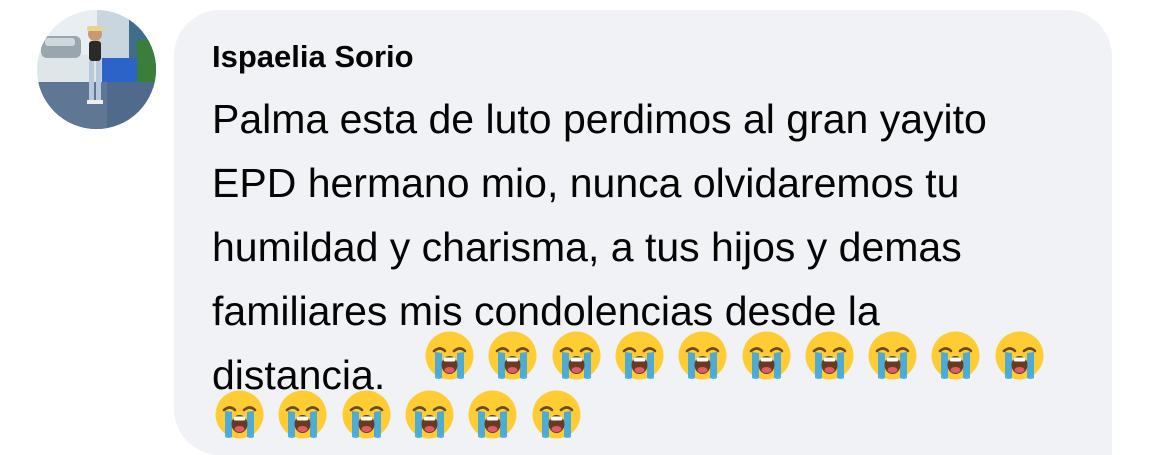  I want to click on avatar, so click(96, 69).